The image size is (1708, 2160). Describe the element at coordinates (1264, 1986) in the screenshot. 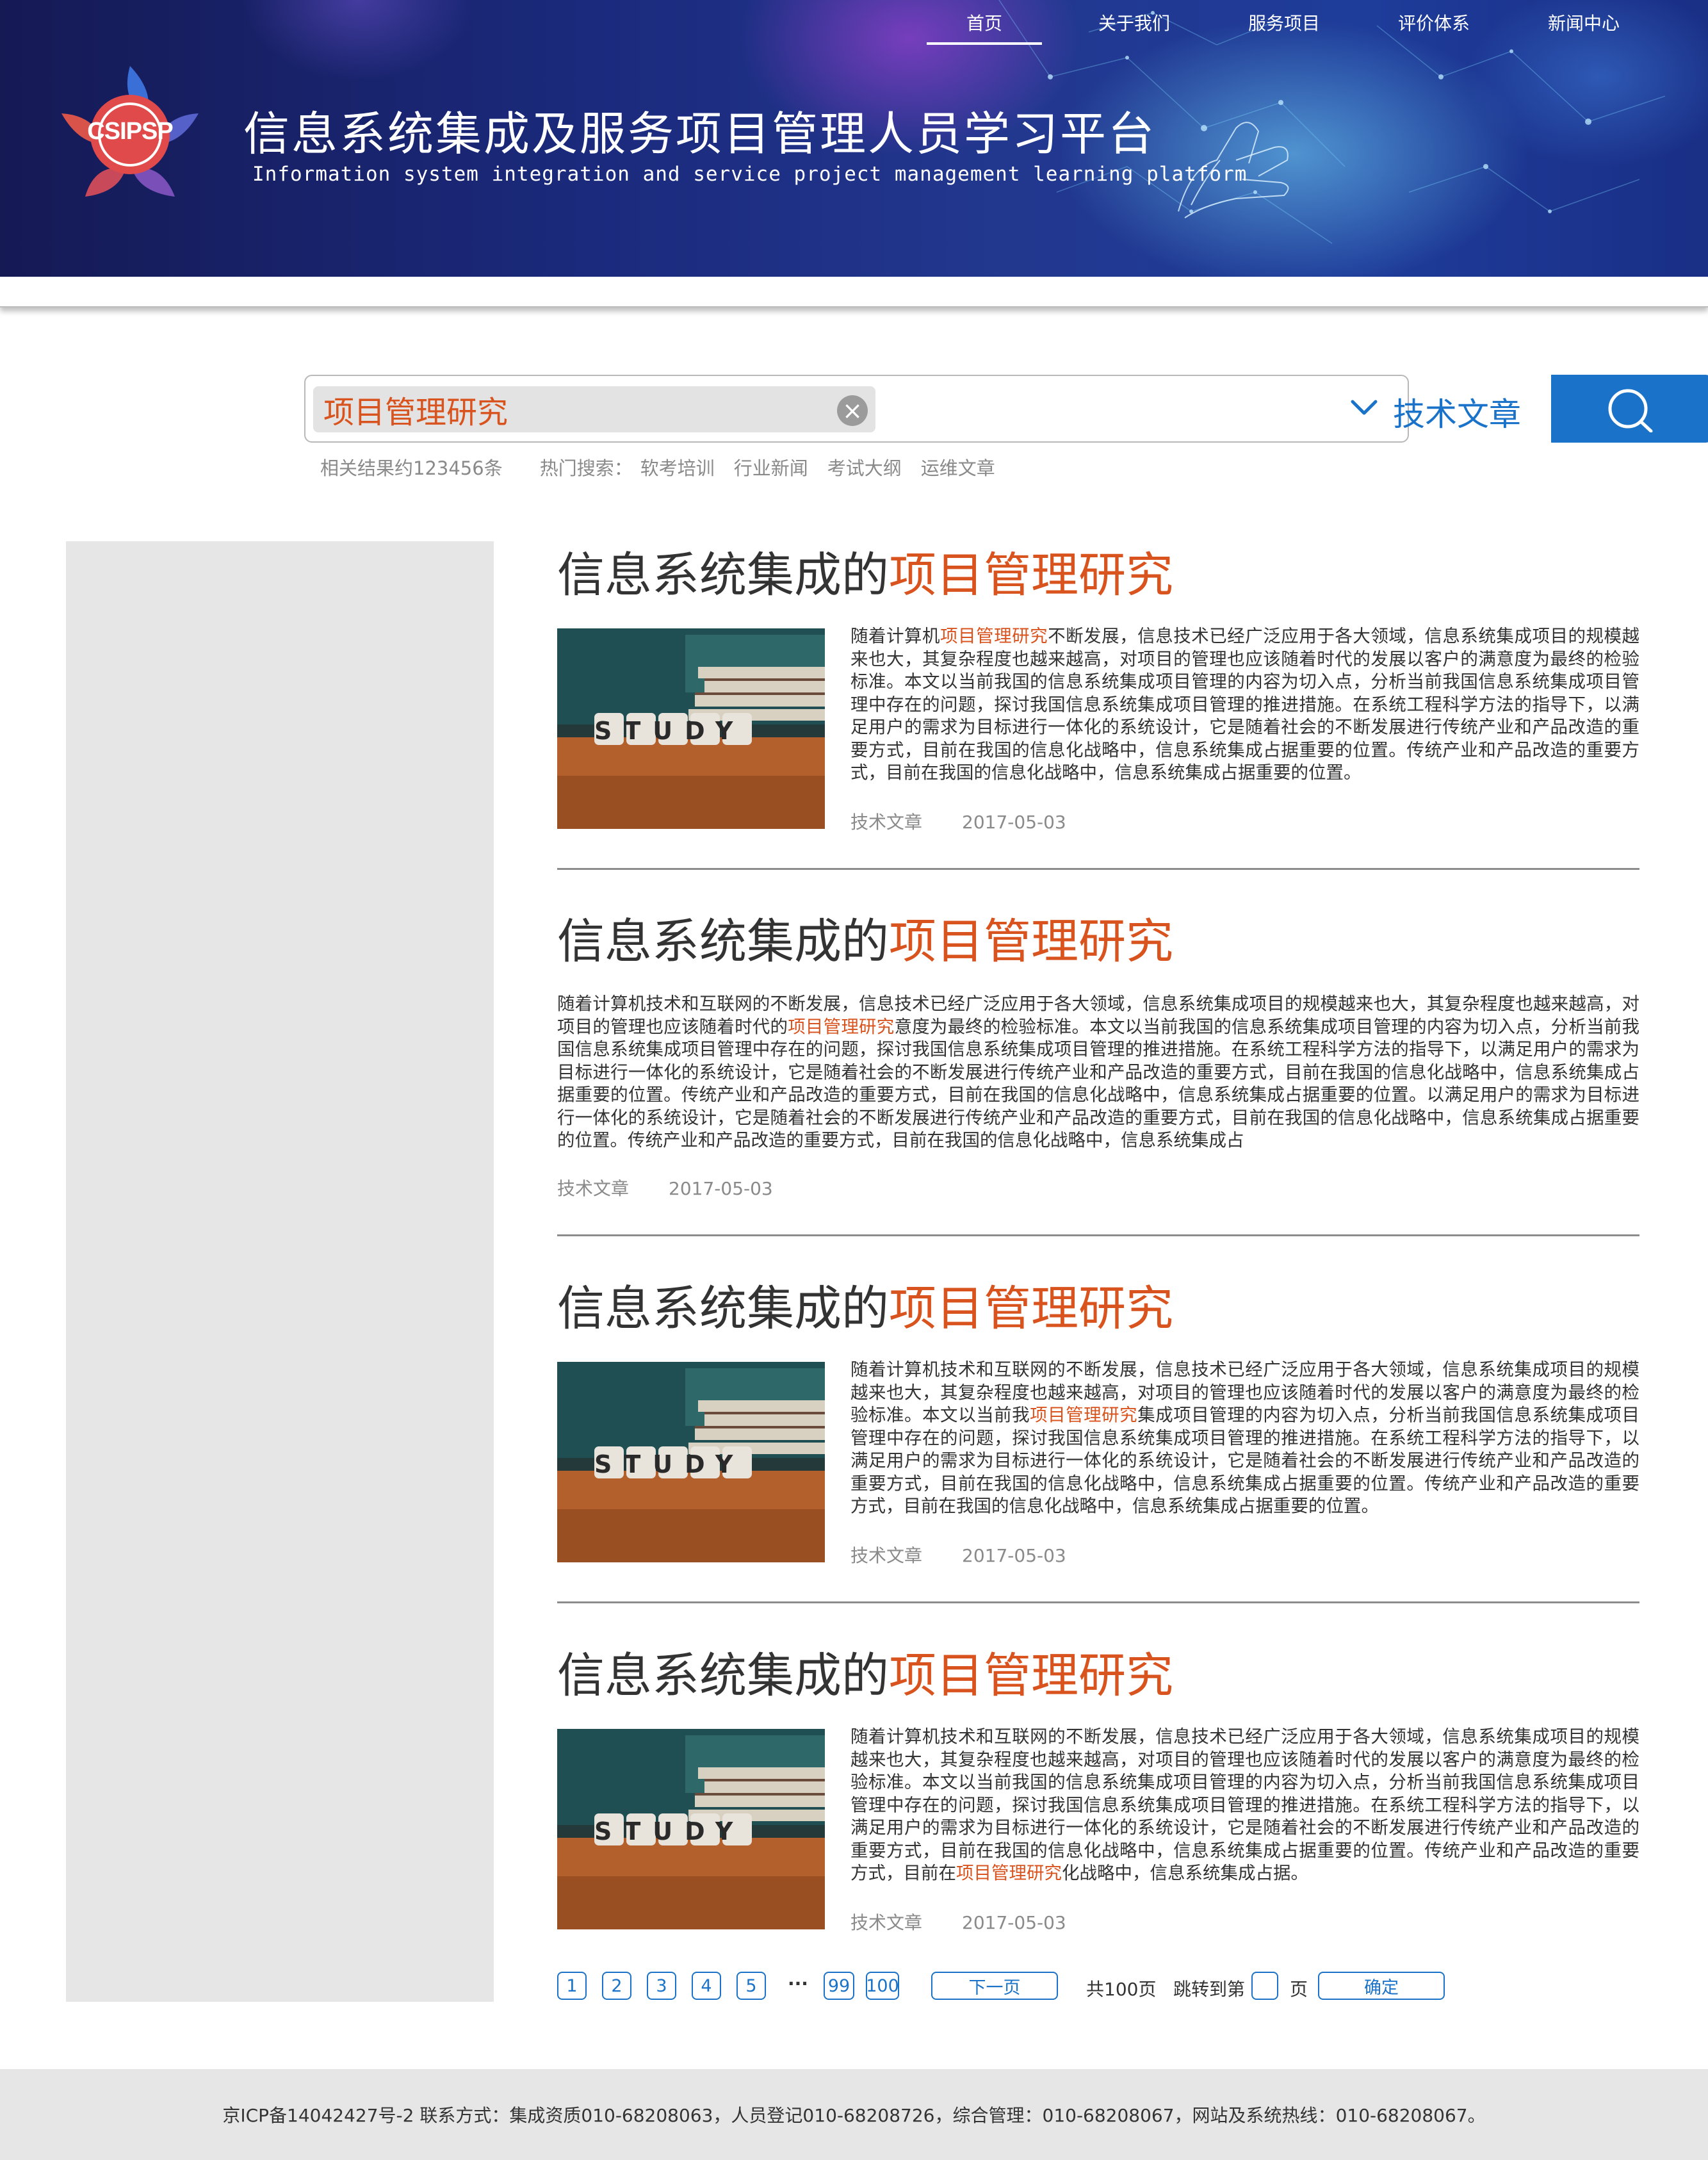

I see `jump-page-input` at that location.